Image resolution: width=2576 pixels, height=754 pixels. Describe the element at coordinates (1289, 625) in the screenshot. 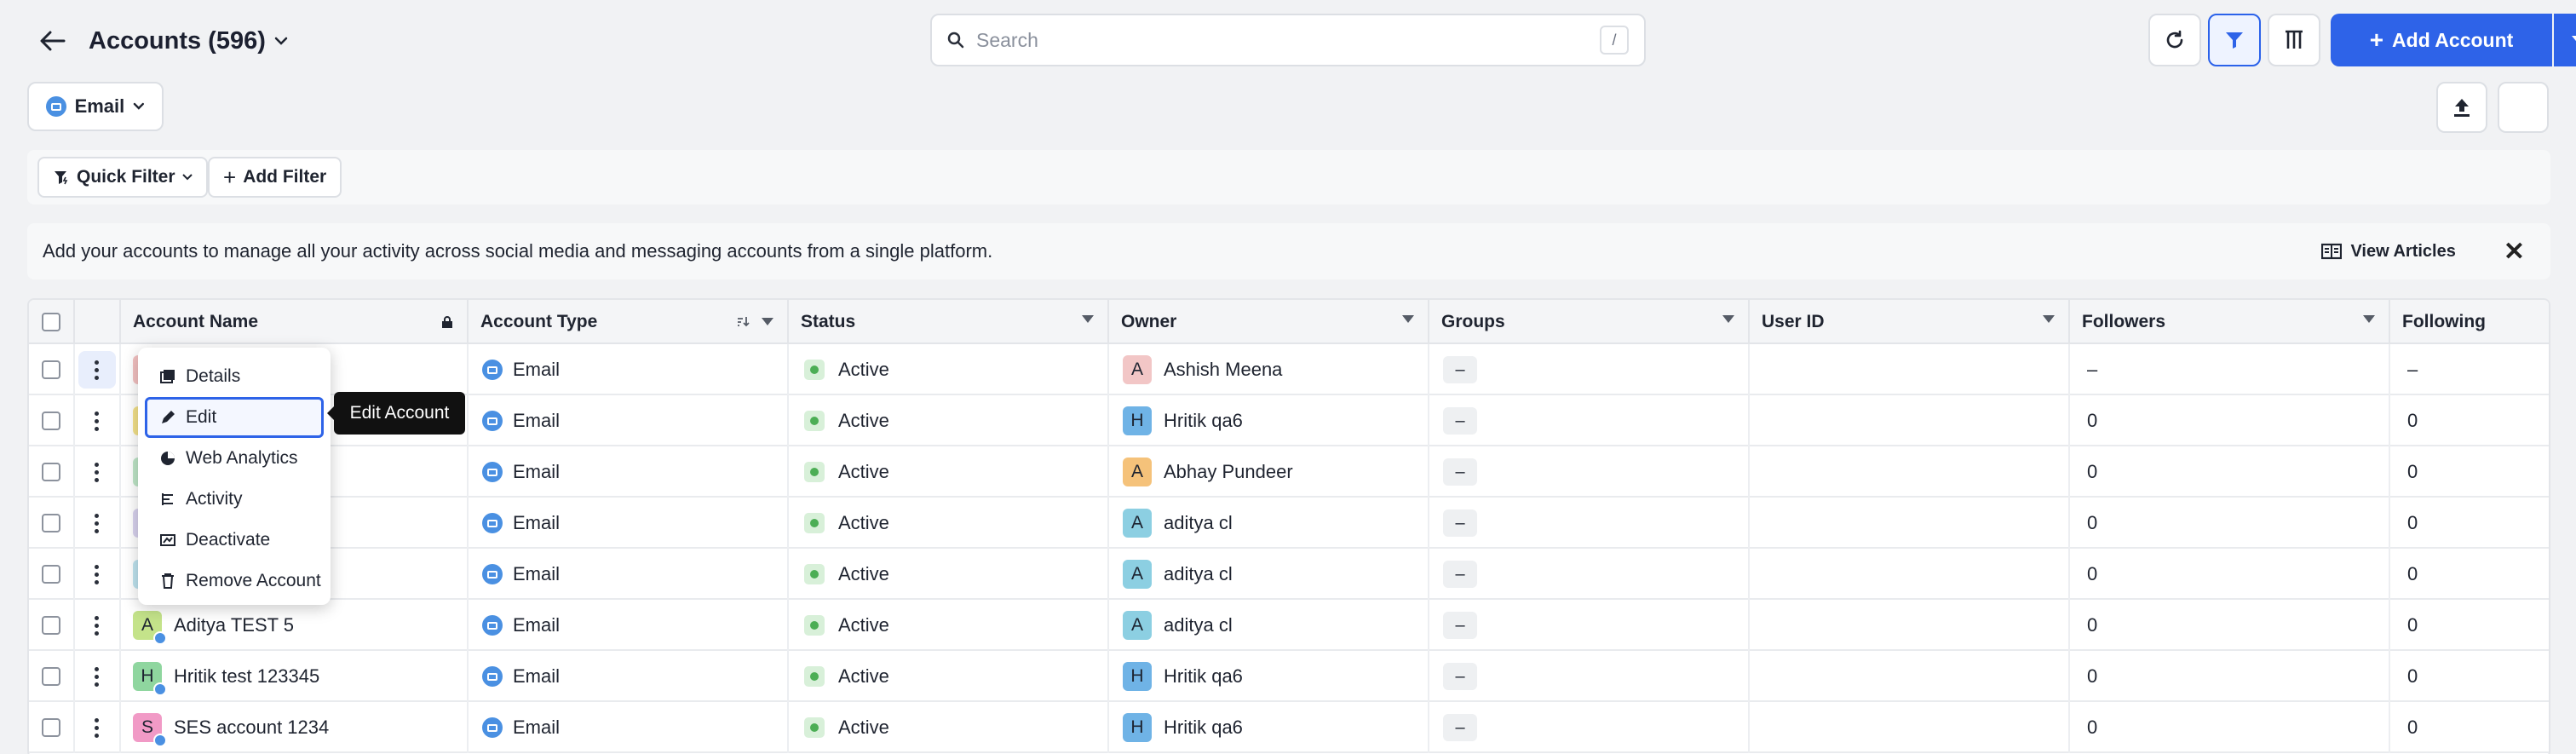

I see `table-row: A Aditya TEST 5 Email Active A aditya cl` at that location.